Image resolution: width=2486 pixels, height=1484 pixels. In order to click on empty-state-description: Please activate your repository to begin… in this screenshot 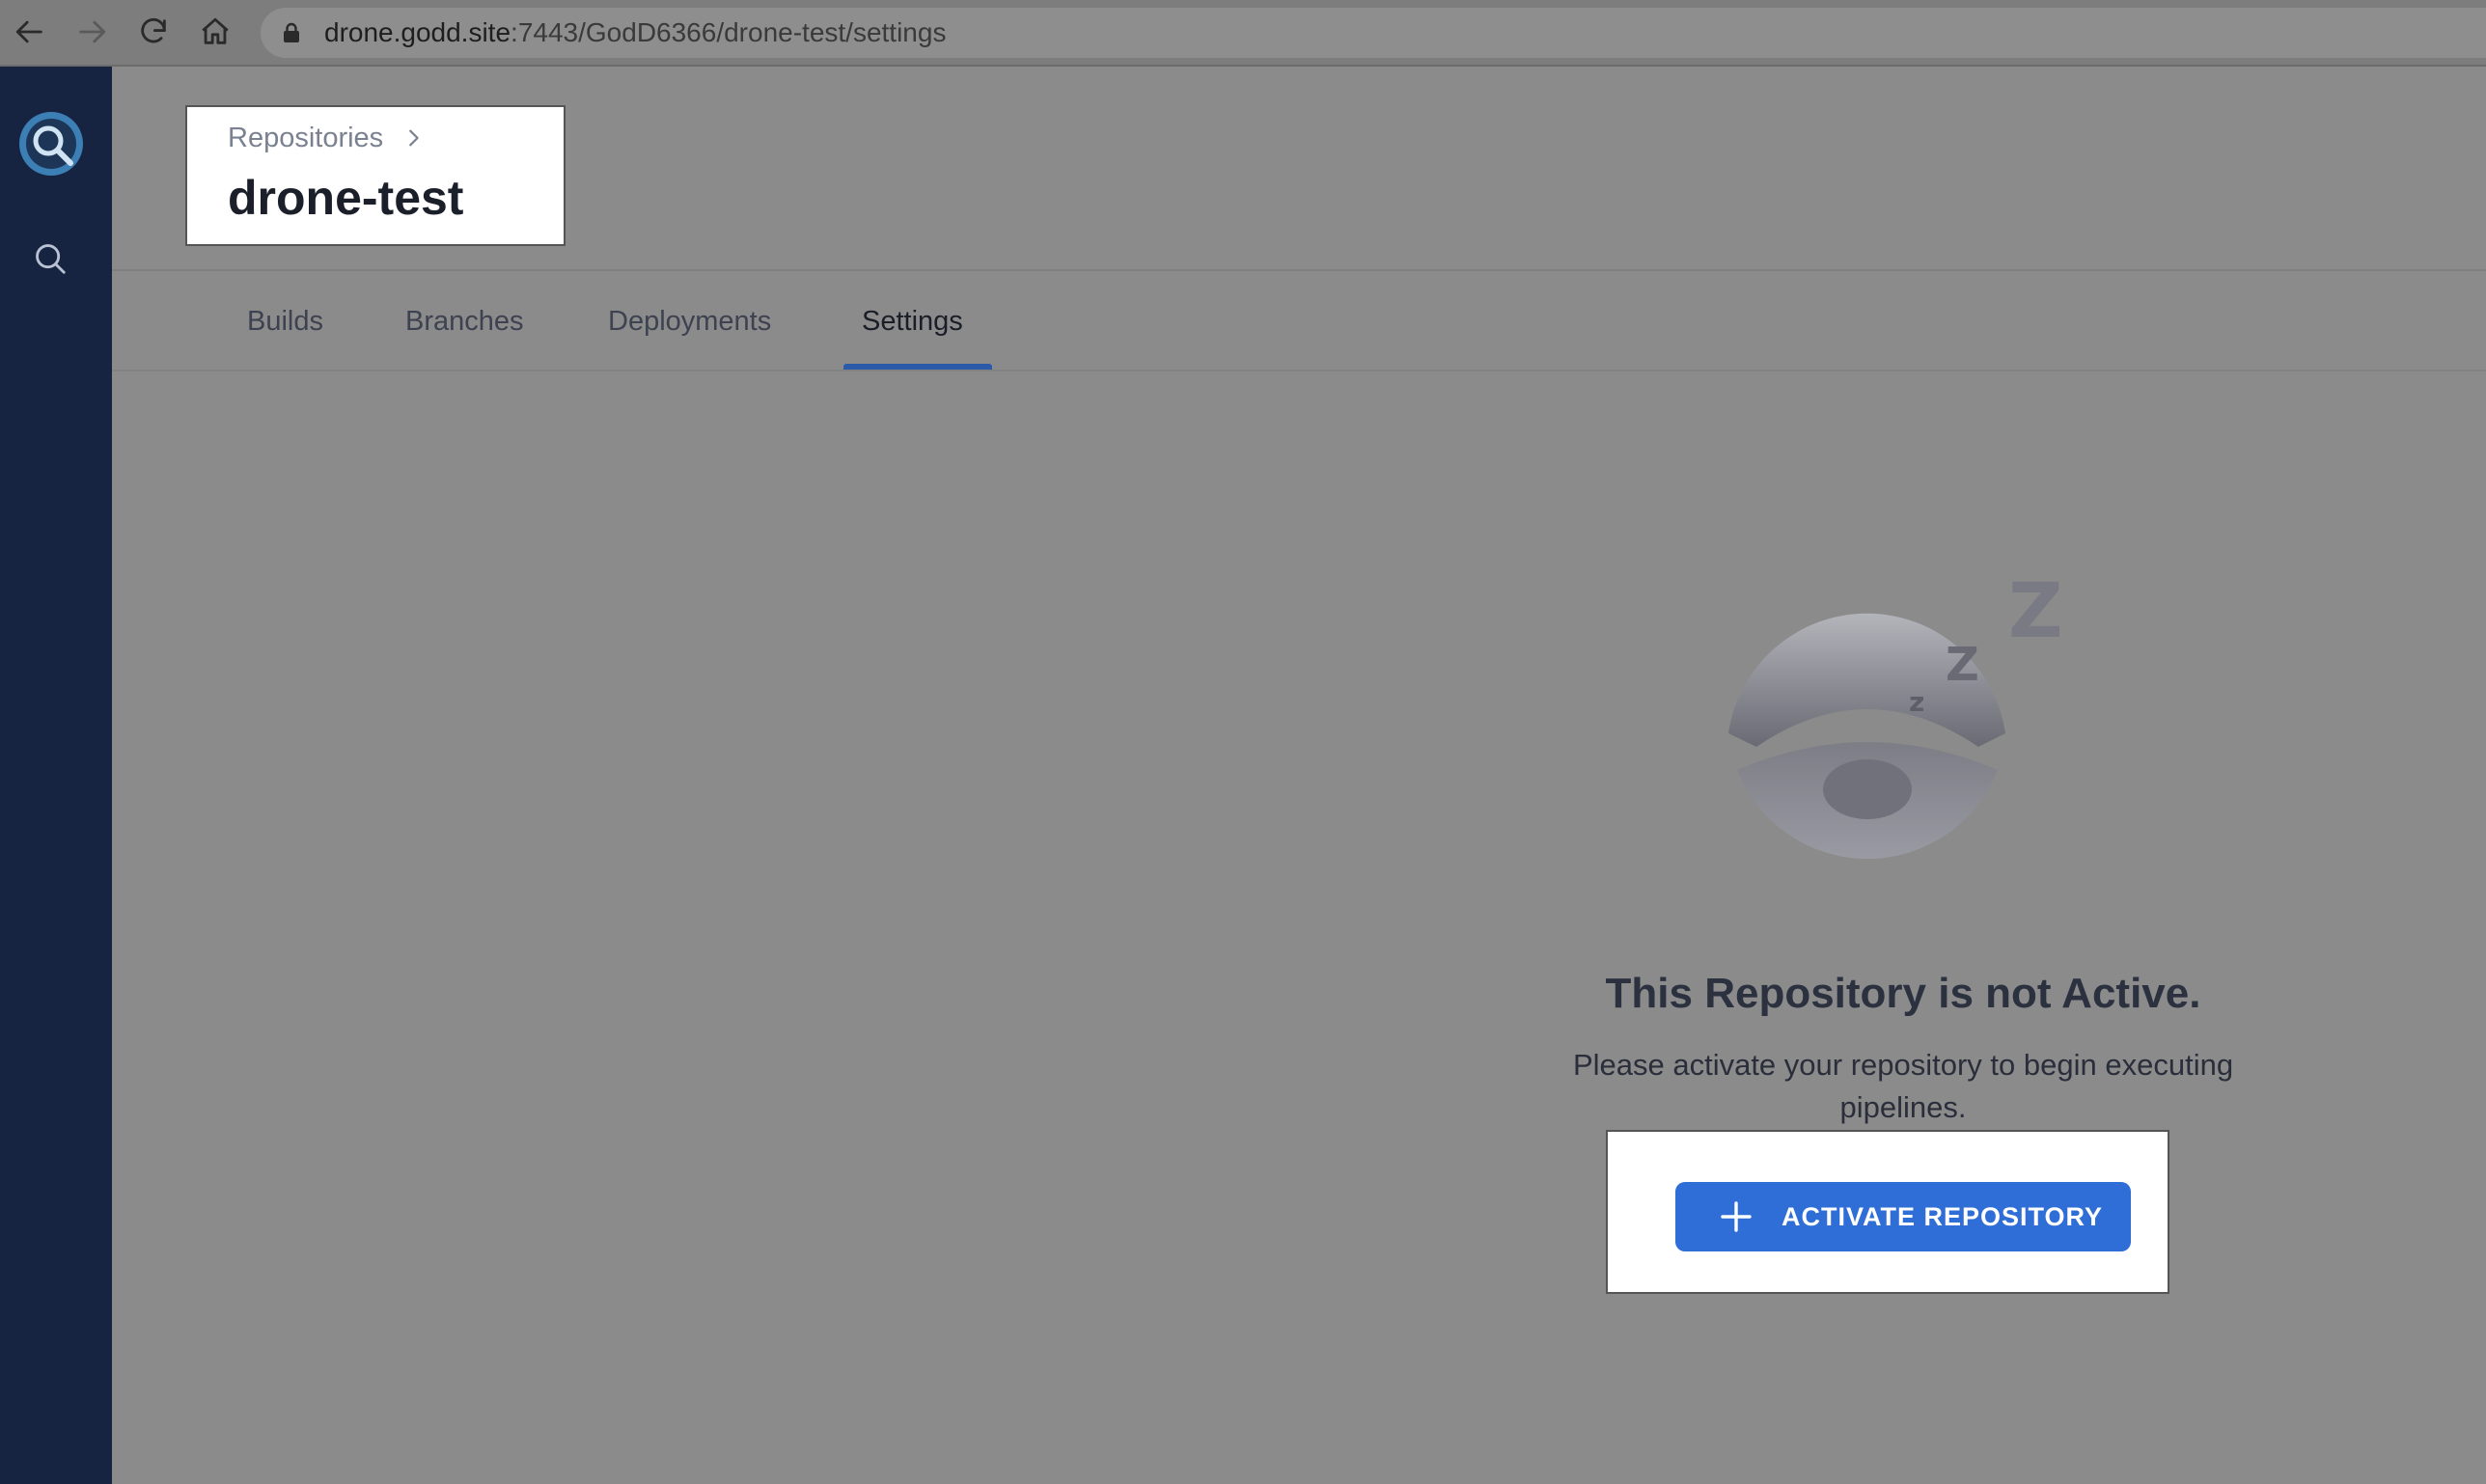, I will do `click(1903, 1086)`.